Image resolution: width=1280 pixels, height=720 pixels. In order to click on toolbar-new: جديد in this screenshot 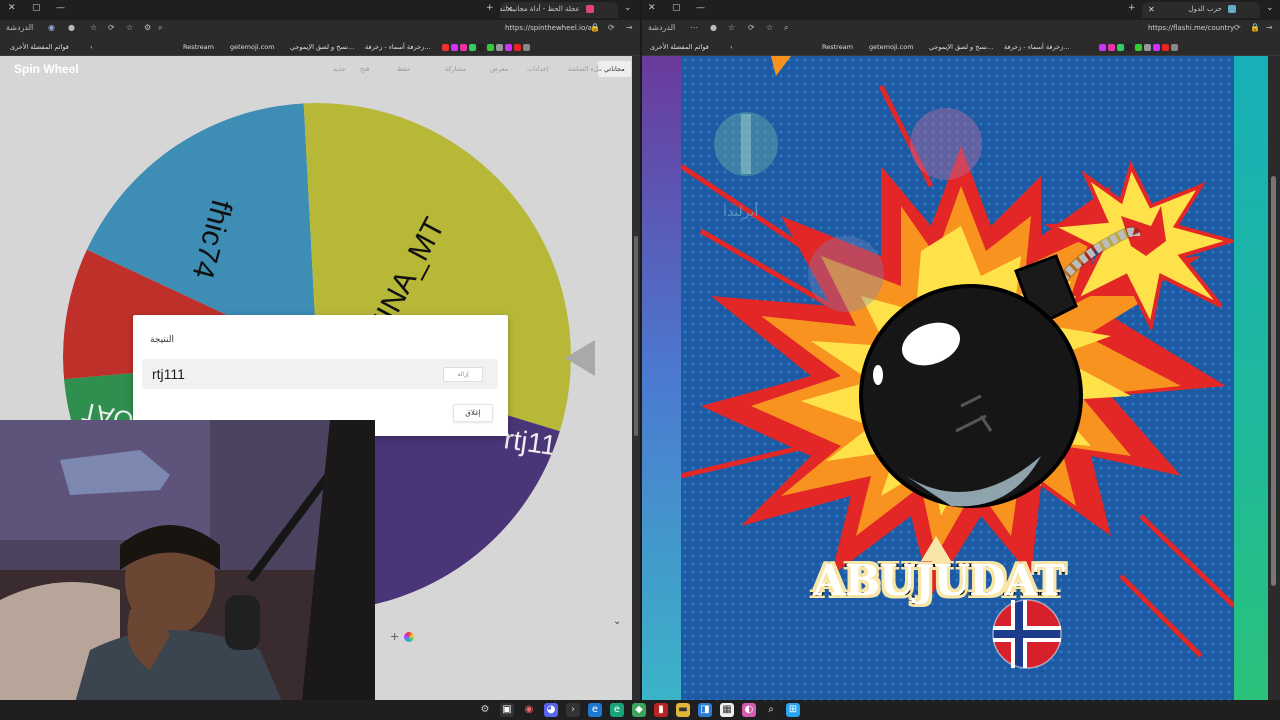, I will do `click(339, 69)`.